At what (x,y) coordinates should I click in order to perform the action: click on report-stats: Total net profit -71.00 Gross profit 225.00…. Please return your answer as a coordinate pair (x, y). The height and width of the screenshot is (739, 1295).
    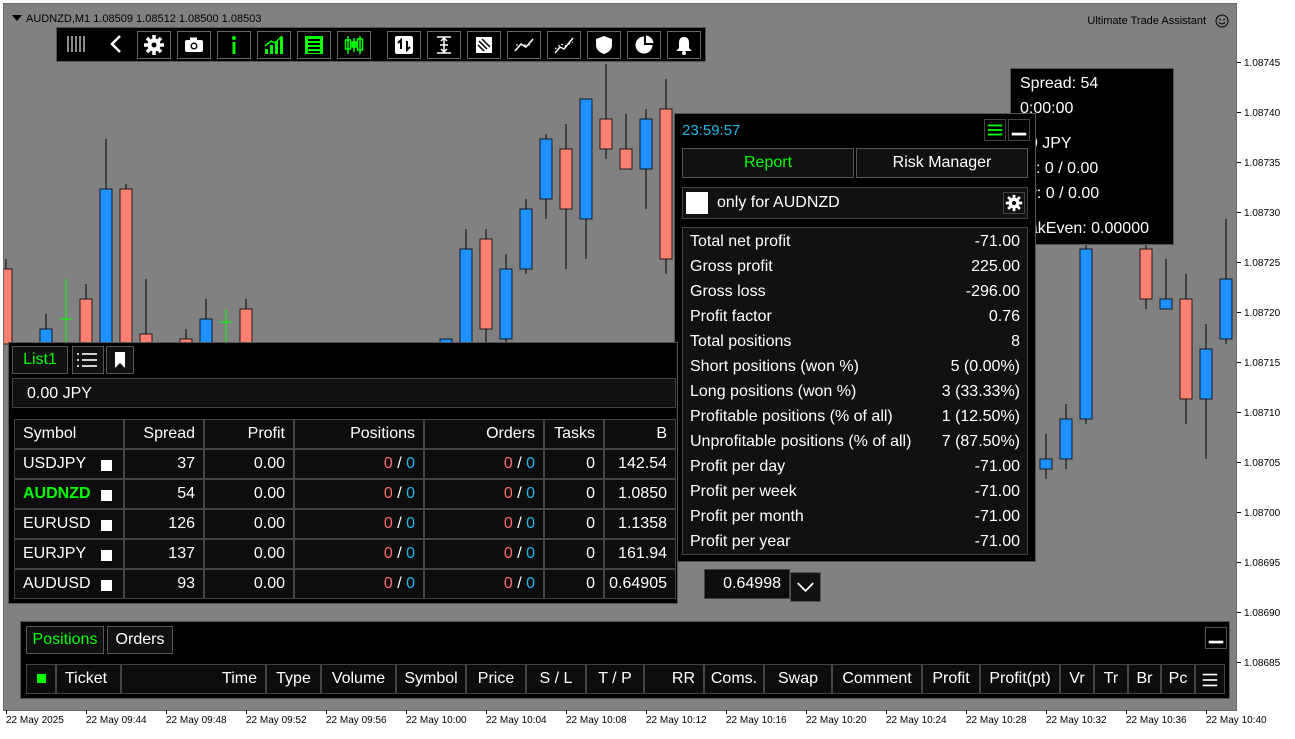
    Looking at the image, I should click on (855, 391).